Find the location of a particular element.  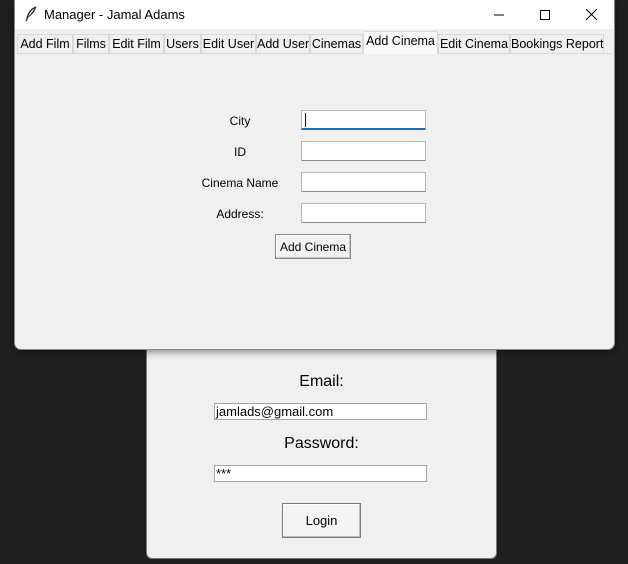

minimize-button is located at coordinates (499, 14).